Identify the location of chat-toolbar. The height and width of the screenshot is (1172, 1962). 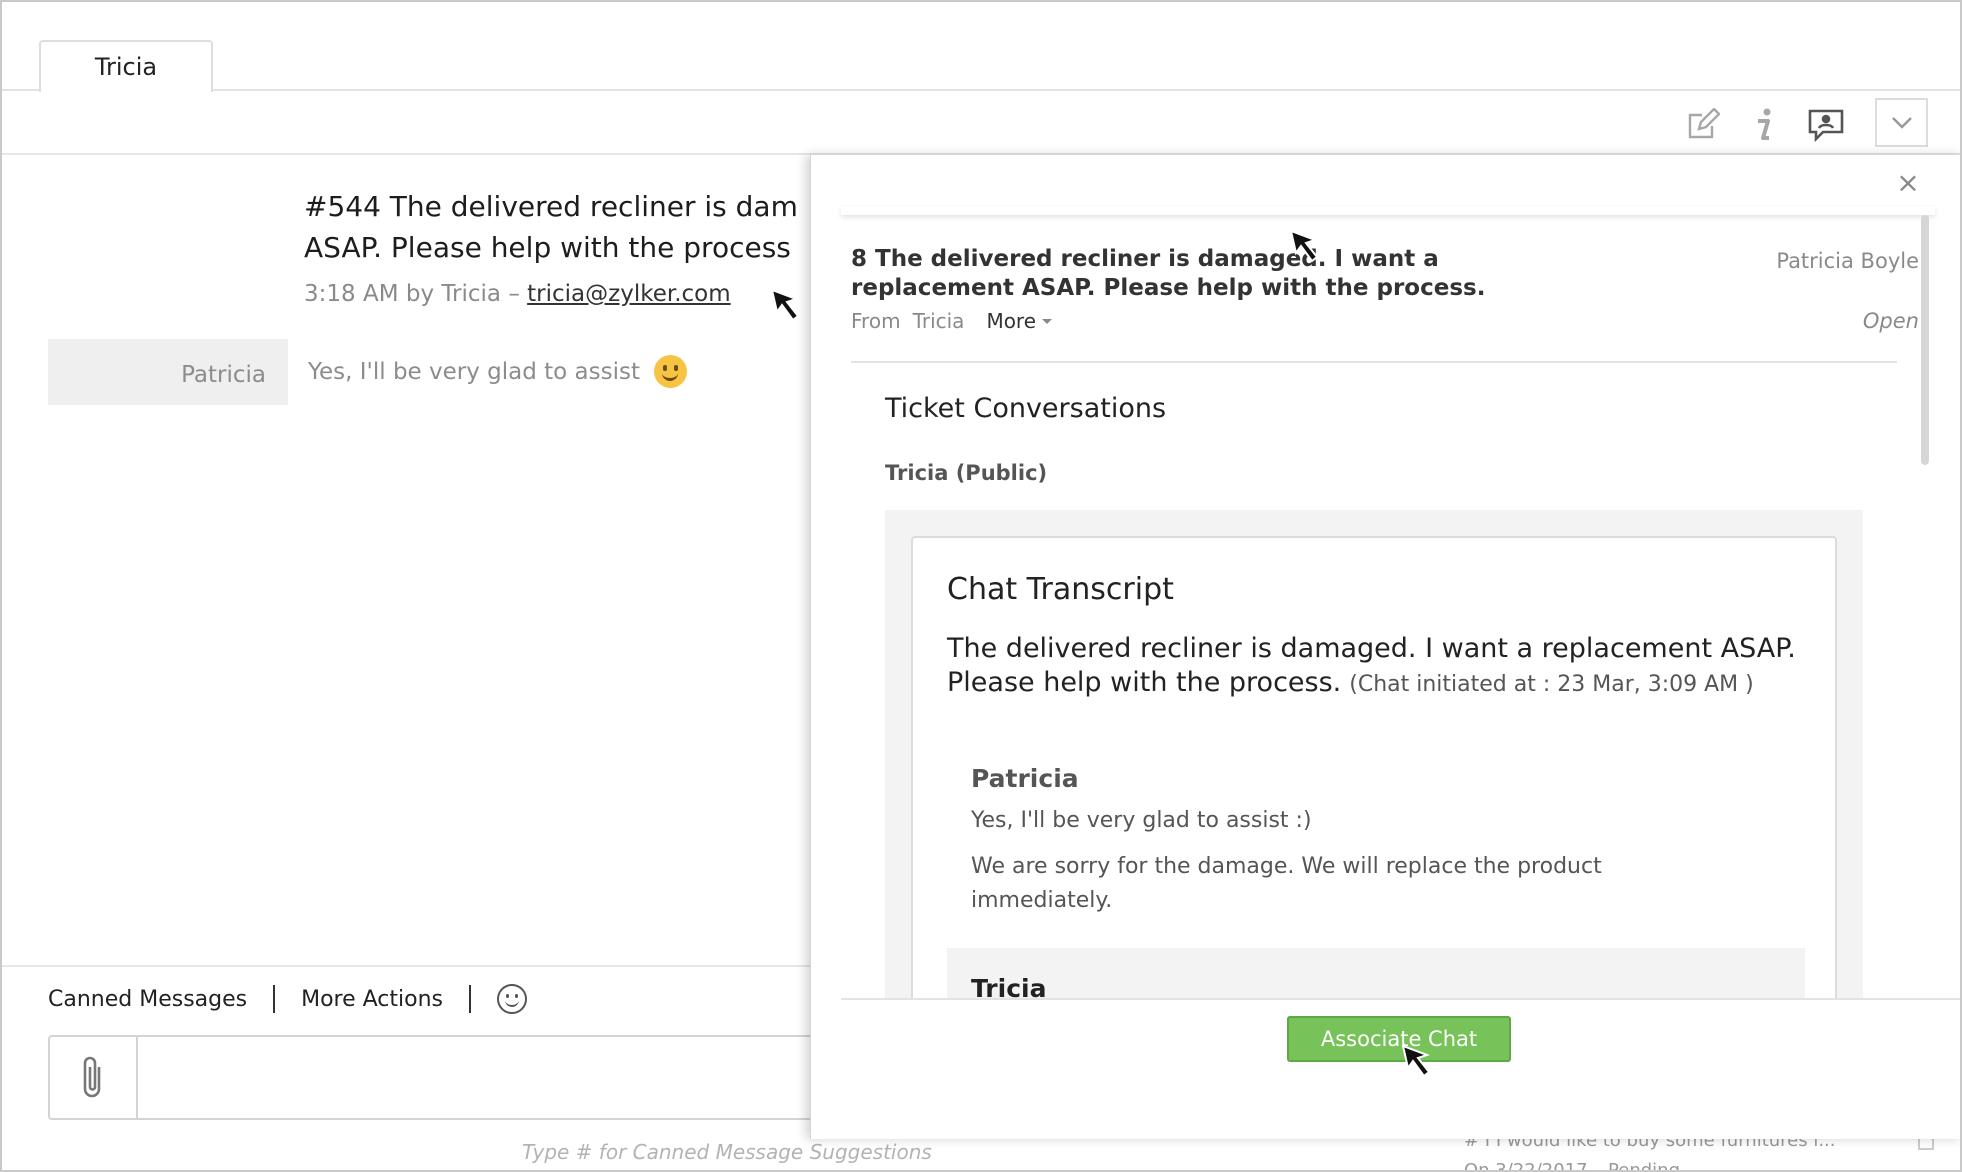
(981, 123).